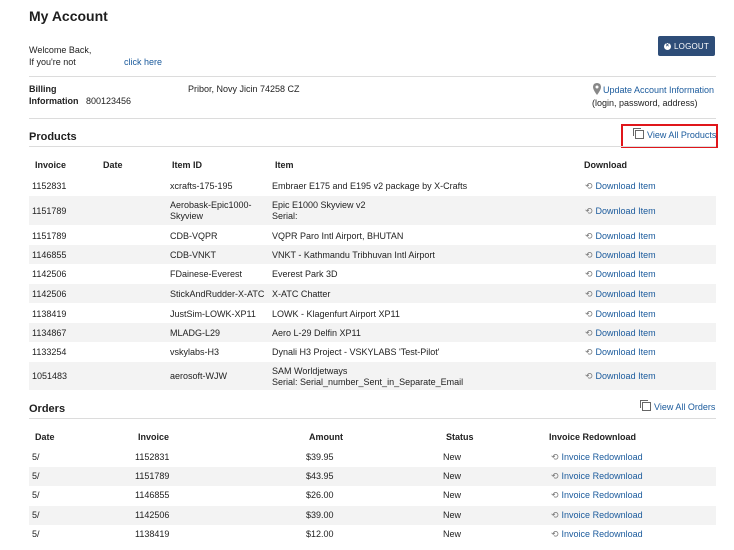 The width and height of the screenshot is (734, 550). I want to click on view-all-orders-link: View All Orders, so click(678, 406).